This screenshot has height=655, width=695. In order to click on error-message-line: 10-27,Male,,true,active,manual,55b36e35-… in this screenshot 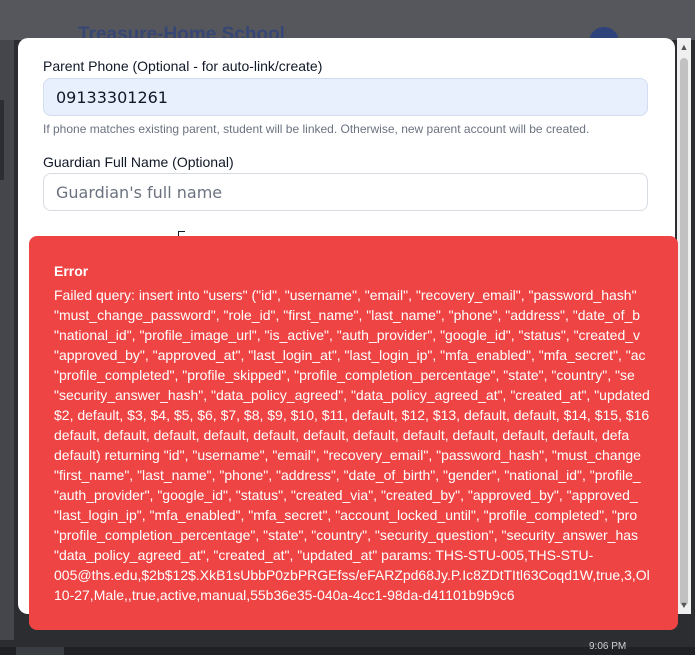, I will do `click(284, 595)`.